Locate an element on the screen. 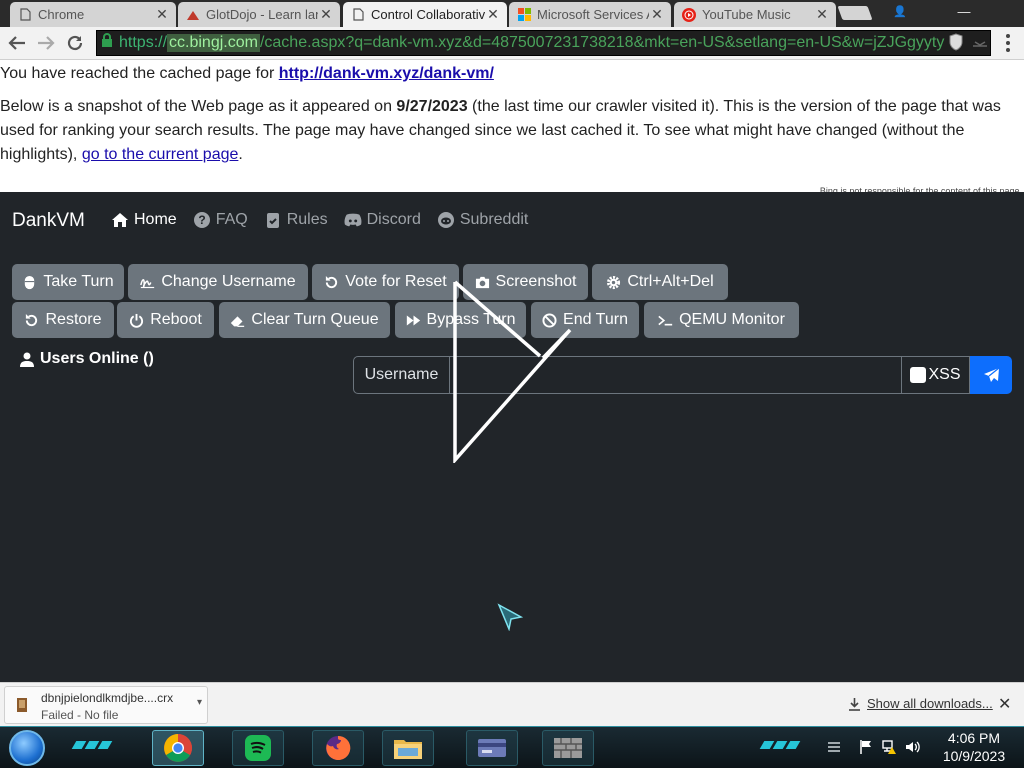 The height and width of the screenshot is (768, 1024). bypass-turn-button: Bypass Turn is located at coordinates (460, 320).